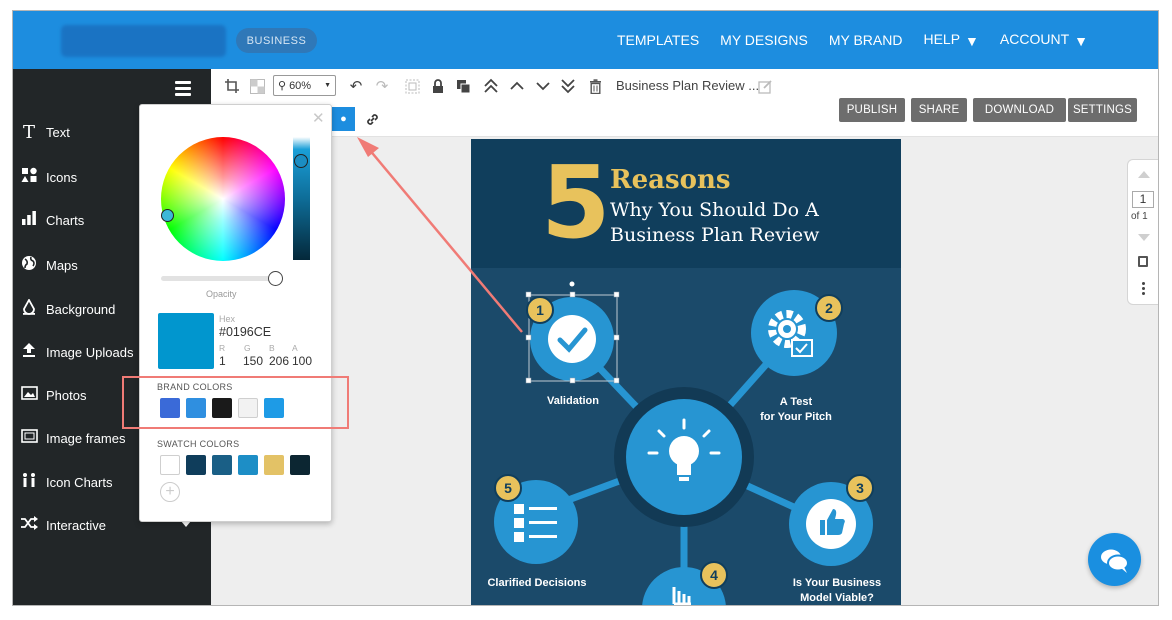 Image resolution: width=1172 pixels, height=620 pixels. I want to click on color-wheel, so click(223, 199).